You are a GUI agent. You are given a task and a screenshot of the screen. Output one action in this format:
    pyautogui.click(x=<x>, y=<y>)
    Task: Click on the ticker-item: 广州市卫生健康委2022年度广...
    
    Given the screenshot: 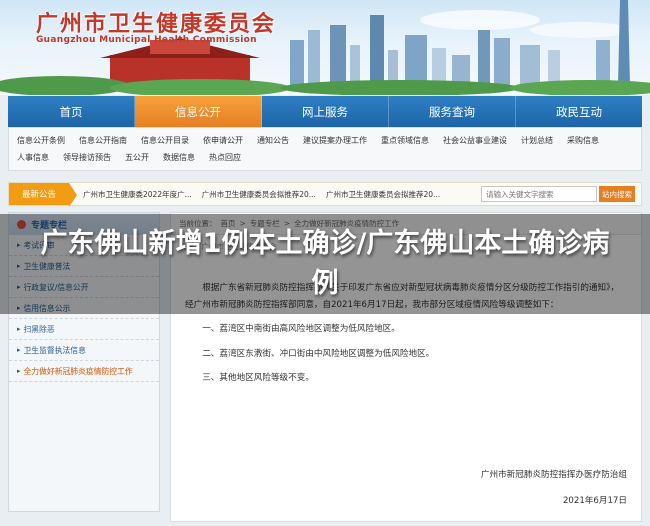 What is the action you would take?
    pyautogui.click(x=137, y=194)
    